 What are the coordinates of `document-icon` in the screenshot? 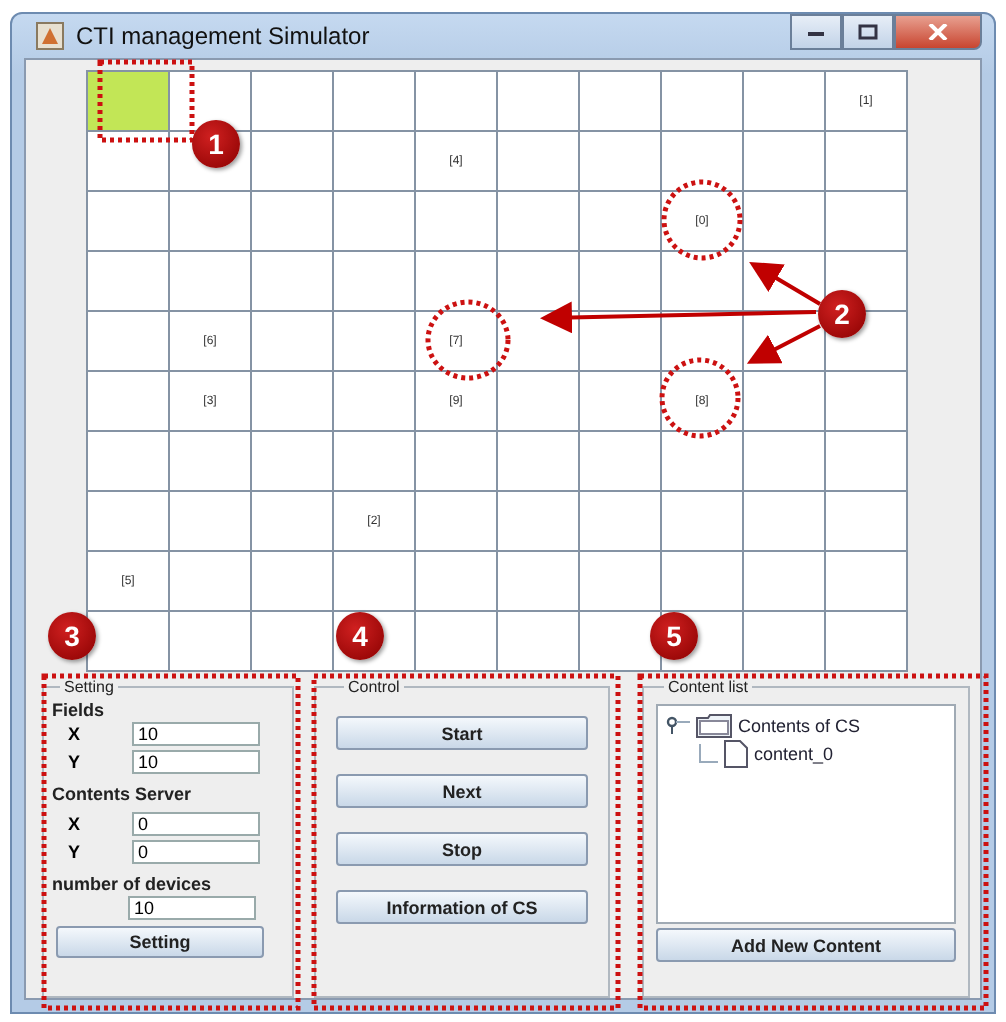 It's located at (736, 754).